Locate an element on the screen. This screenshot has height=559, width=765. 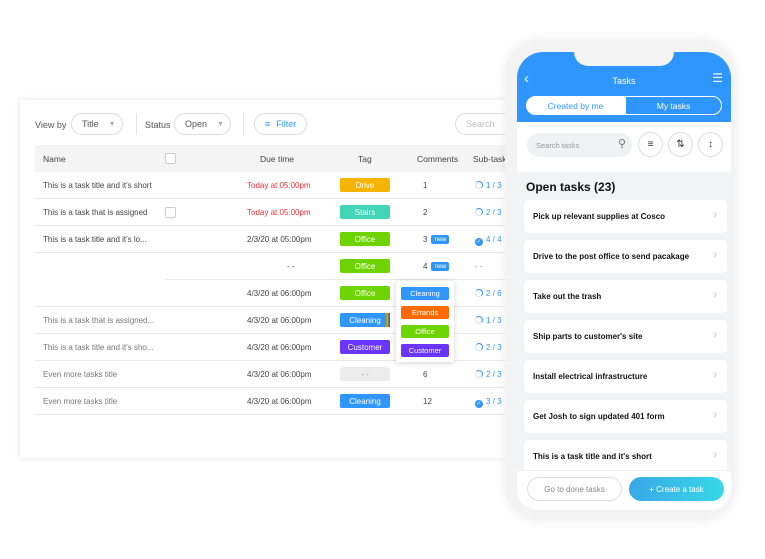
comment-count-value: 2 is located at coordinates (425, 212).